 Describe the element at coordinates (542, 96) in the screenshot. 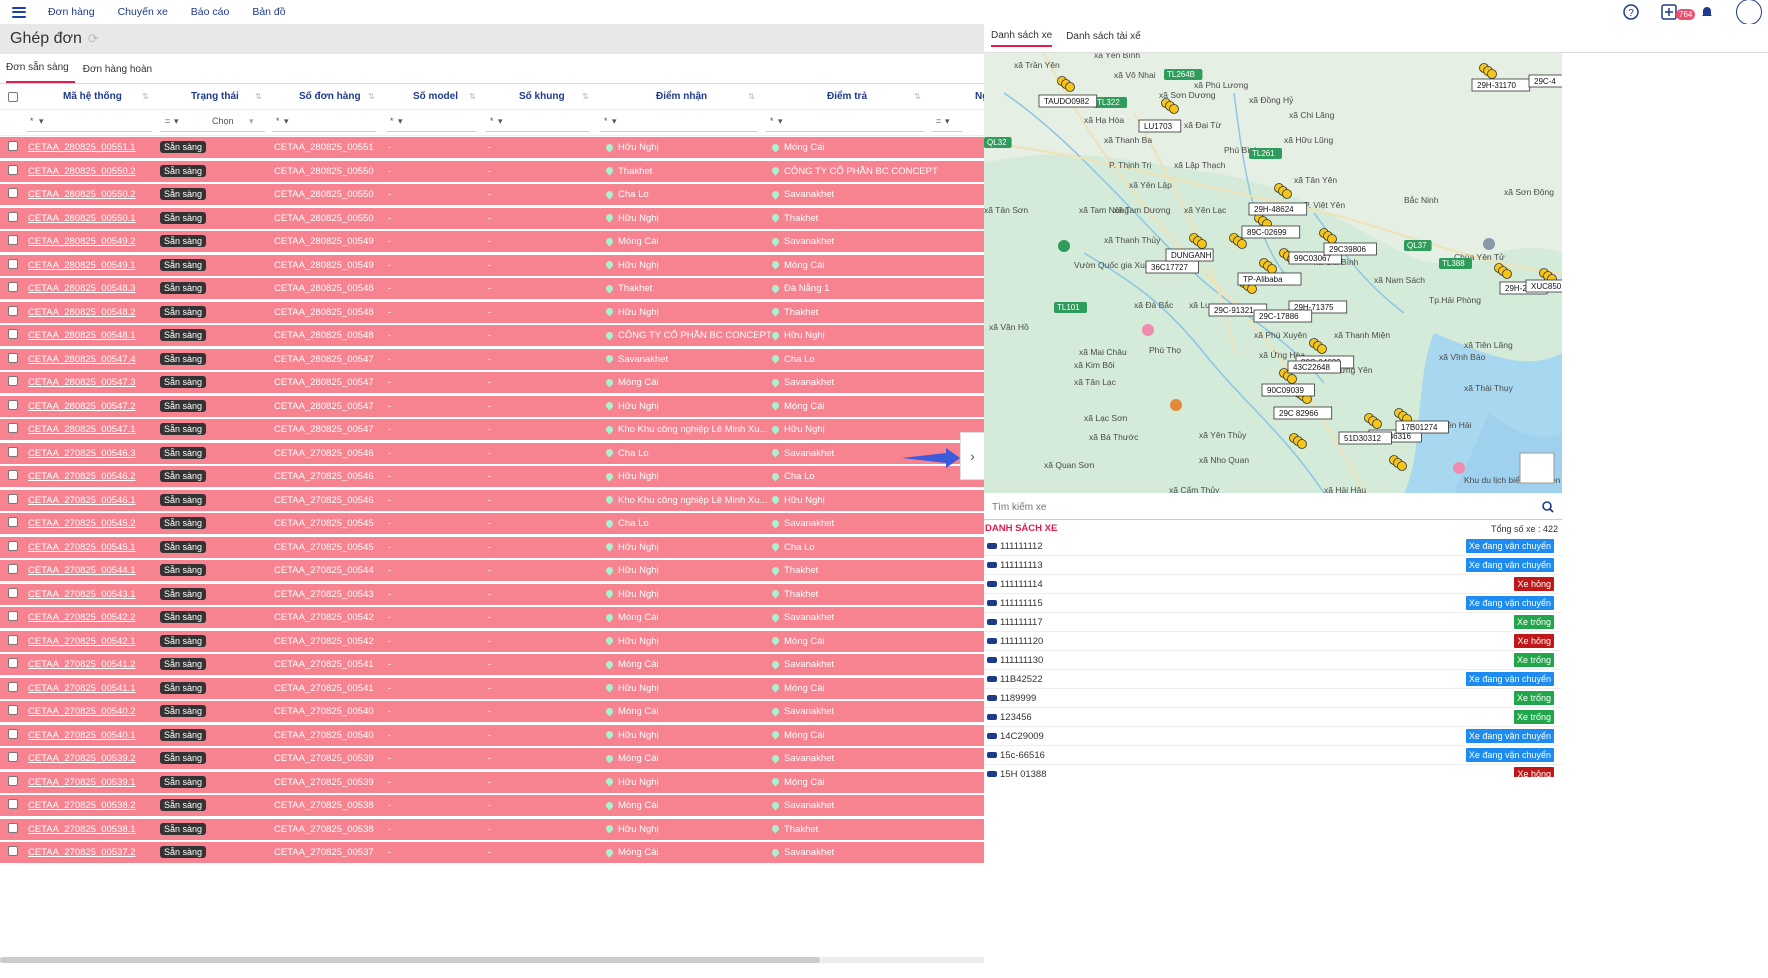

I see `col-frame-number: Số khung` at that location.